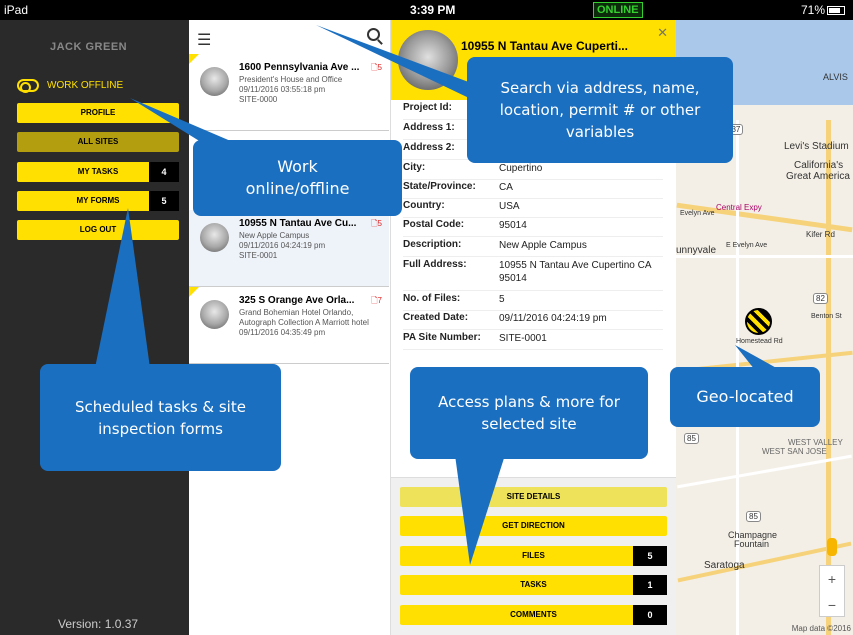  What do you see at coordinates (745, 397) in the screenshot?
I see `geo-callout: Geo-located` at bounding box center [745, 397].